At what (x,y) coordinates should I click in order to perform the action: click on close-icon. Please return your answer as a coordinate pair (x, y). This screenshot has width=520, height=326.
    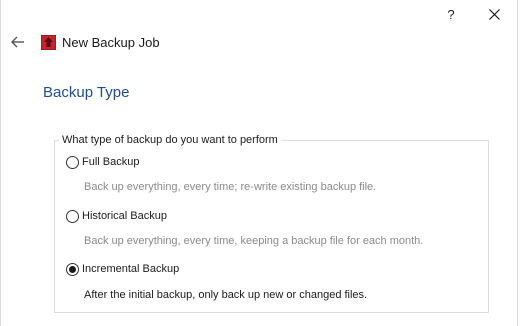
    Looking at the image, I should click on (494, 14).